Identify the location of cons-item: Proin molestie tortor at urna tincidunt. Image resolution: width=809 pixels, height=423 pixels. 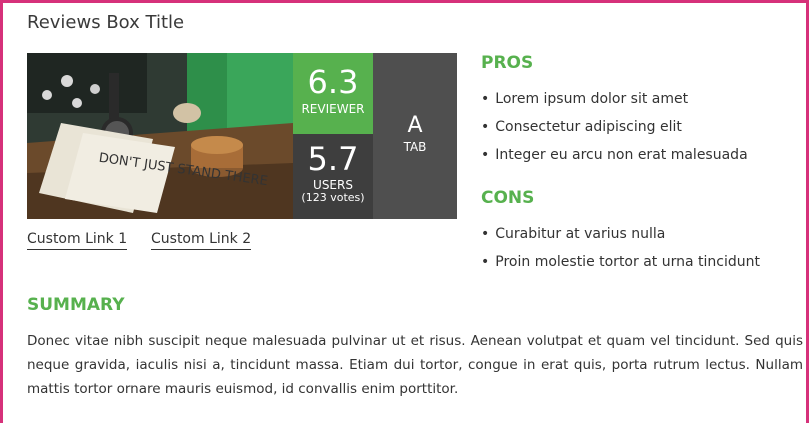
(620, 262).